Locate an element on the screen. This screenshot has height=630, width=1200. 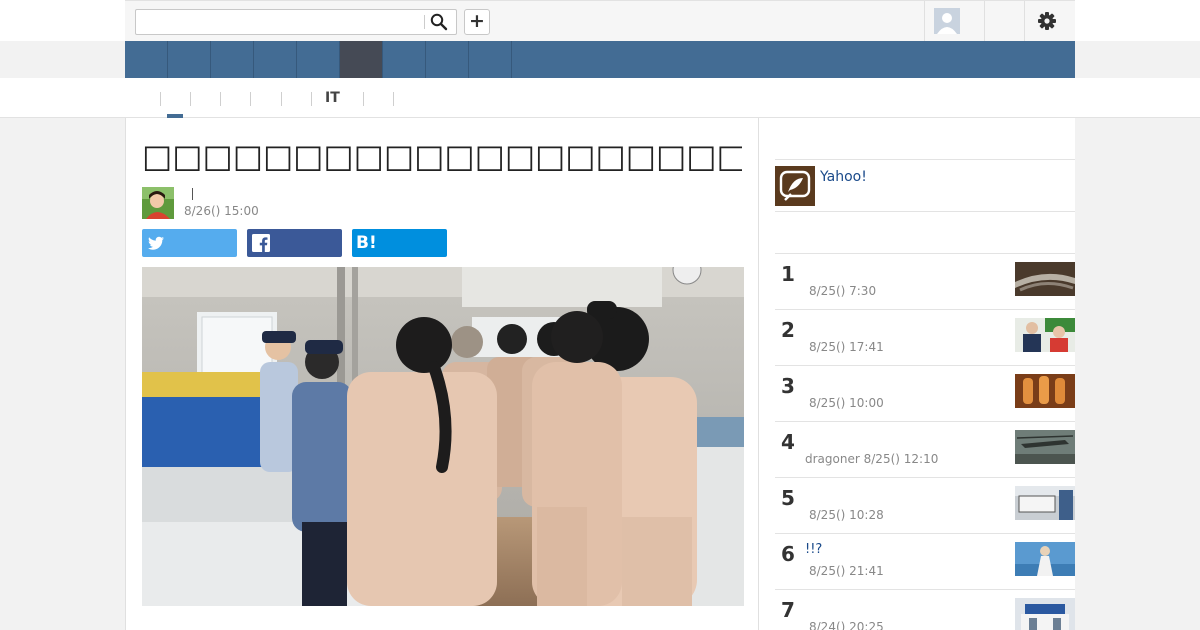
hatena-icon: B! is located at coordinates (366, 243).